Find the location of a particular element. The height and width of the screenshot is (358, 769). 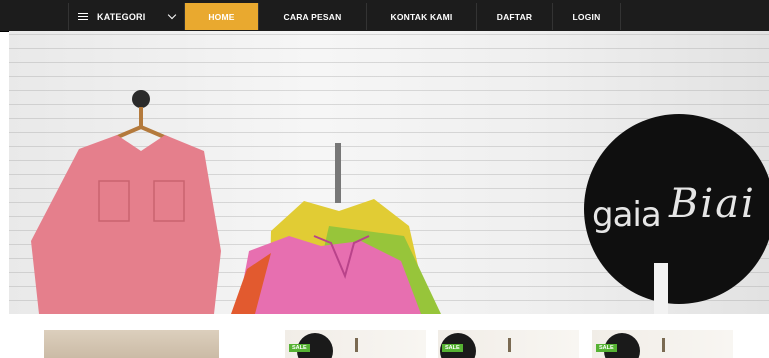

rack-pole is located at coordinates (338, 173).